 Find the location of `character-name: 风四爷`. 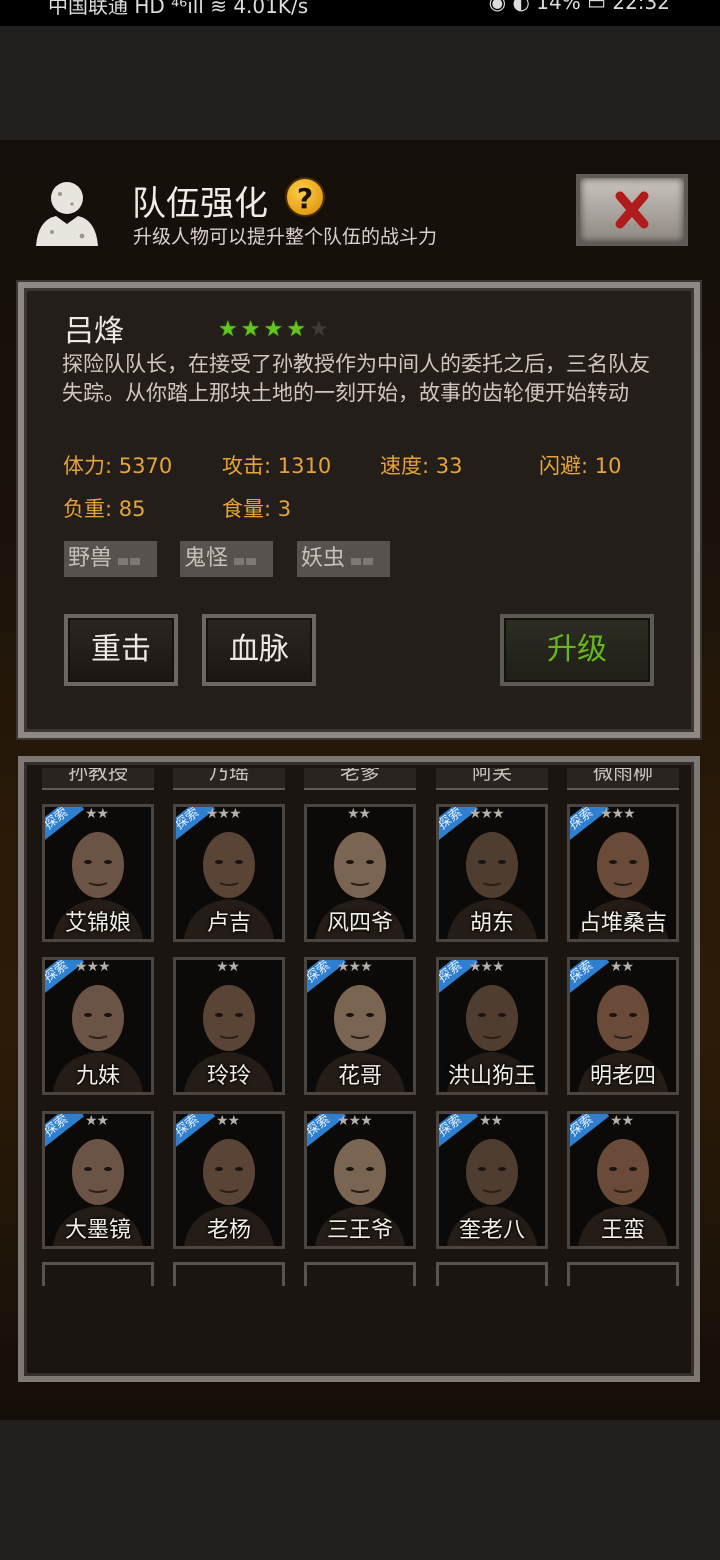

character-name: 风四爷 is located at coordinates (359, 923).